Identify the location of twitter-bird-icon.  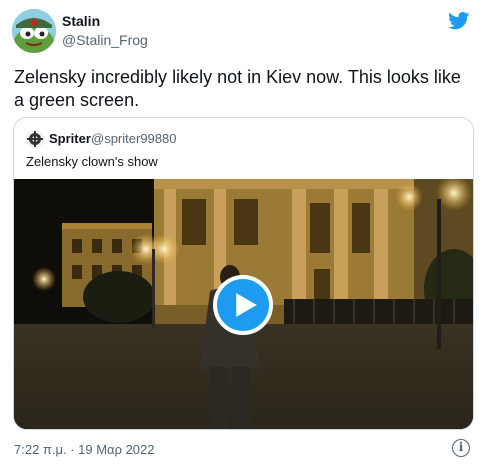
(459, 21).